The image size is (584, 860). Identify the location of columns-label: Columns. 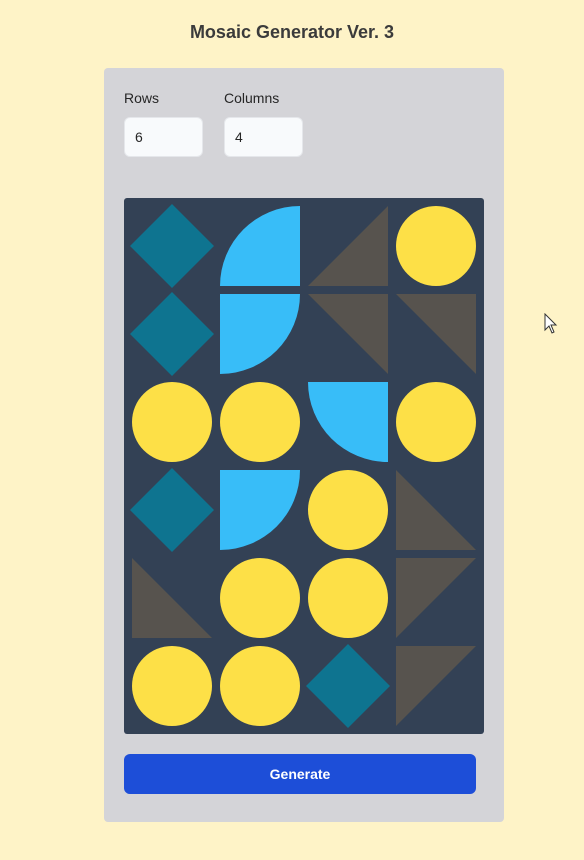
(252, 98).